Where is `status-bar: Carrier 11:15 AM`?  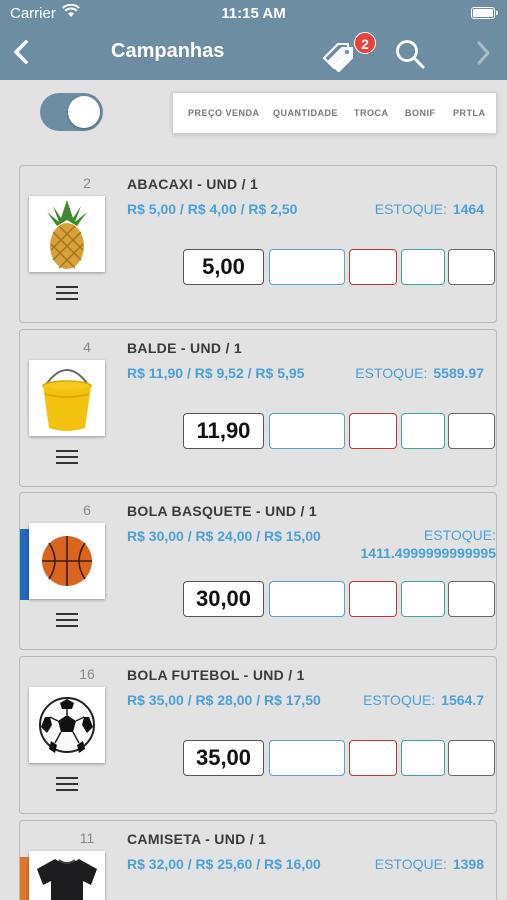 status-bar: Carrier 11:15 AM is located at coordinates (253, 13).